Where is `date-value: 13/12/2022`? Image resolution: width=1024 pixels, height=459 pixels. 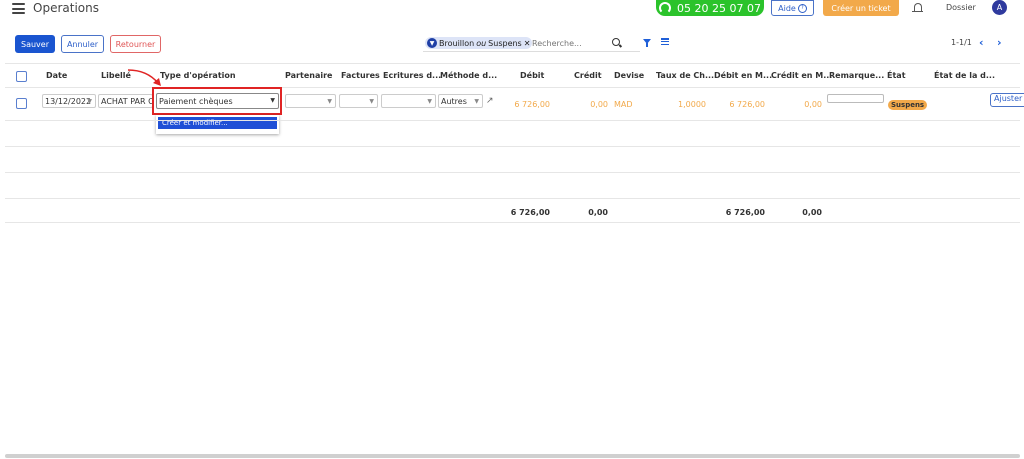 date-value: 13/12/2022 is located at coordinates (68, 101).